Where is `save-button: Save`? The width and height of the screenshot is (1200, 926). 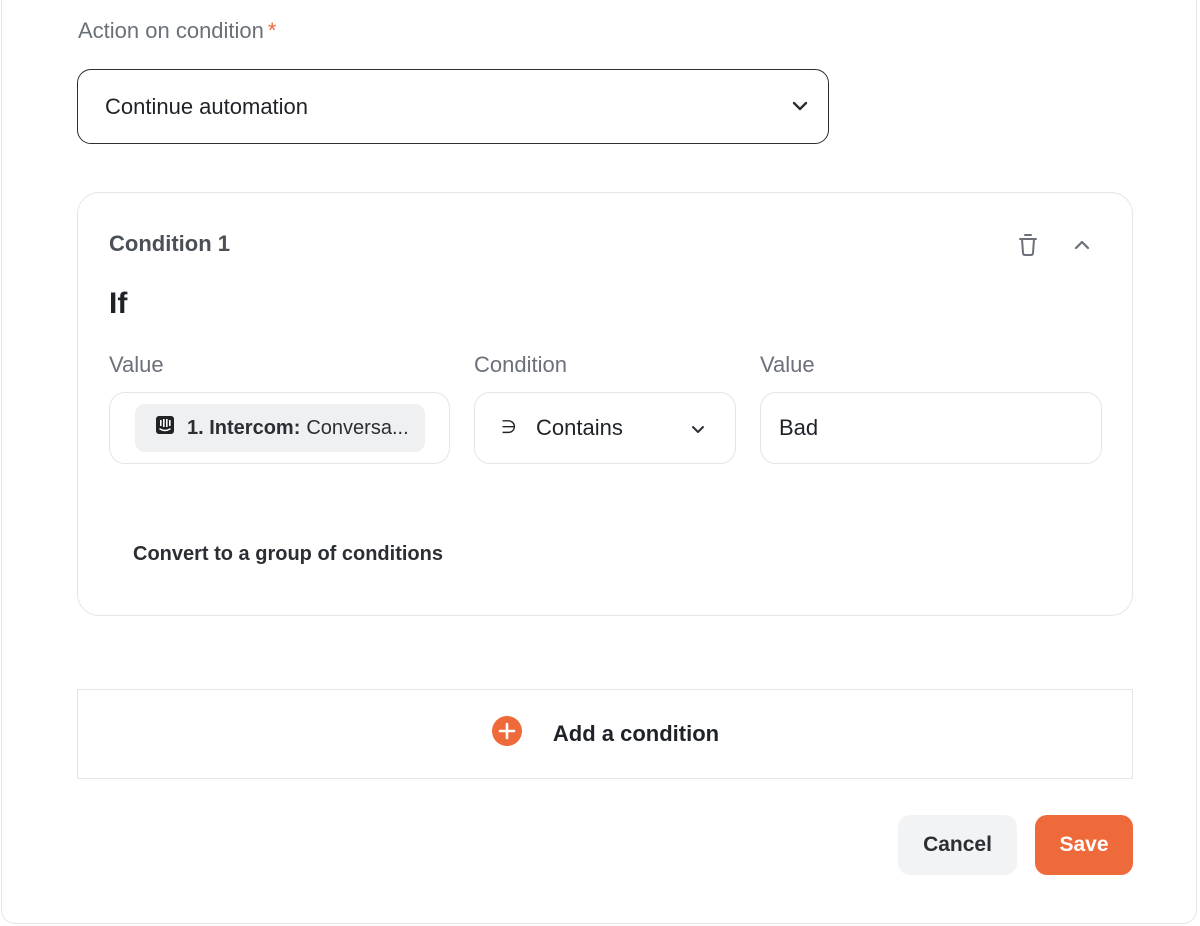
save-button: Save is located at coordinates (1084, 845).